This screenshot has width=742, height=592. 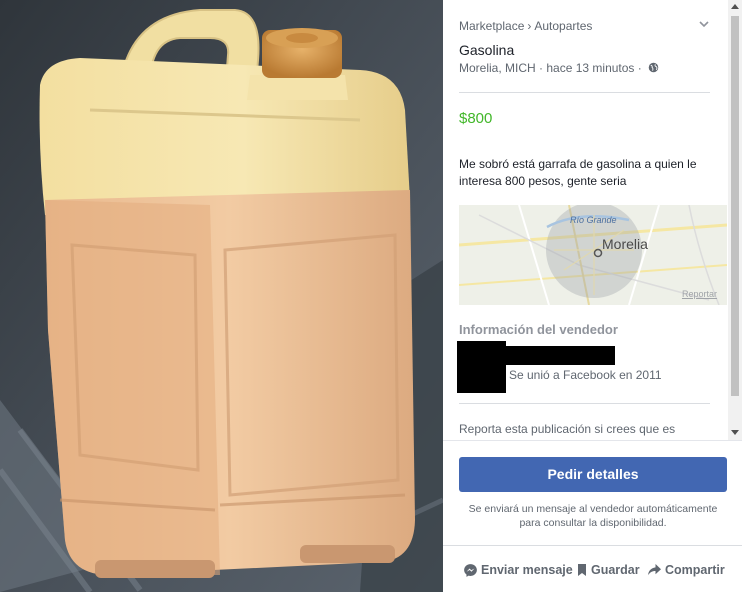 What do you see at coordinates (735, 6) in the screenshot?
I see `scroll-up-arrow-icon` at bounding box center [735, 6].